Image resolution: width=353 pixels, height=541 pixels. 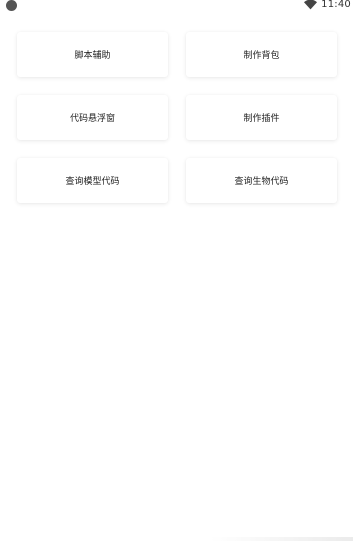 What do you see at coordinates (261, 180) in the screenshot?
I see `query-creature-code-button: 查询生物代码` at bounding box center [261, 180].